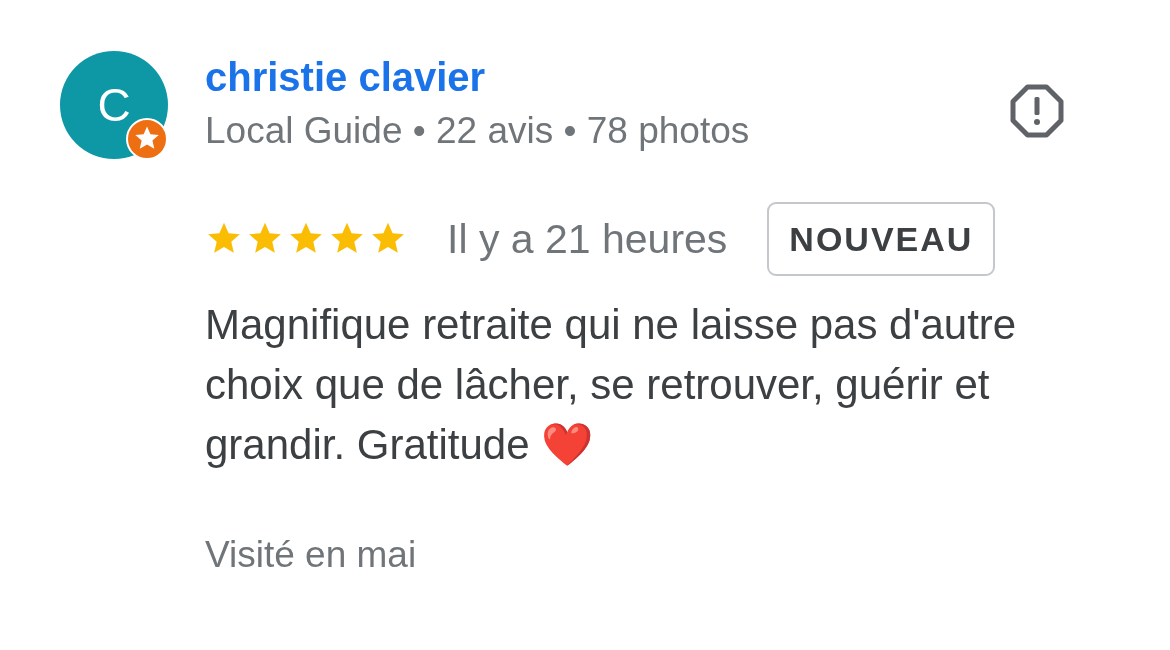 This screenshot has height=650, width=1170. I want to click on new-tag: NOUVEAU, so click(881, 239).